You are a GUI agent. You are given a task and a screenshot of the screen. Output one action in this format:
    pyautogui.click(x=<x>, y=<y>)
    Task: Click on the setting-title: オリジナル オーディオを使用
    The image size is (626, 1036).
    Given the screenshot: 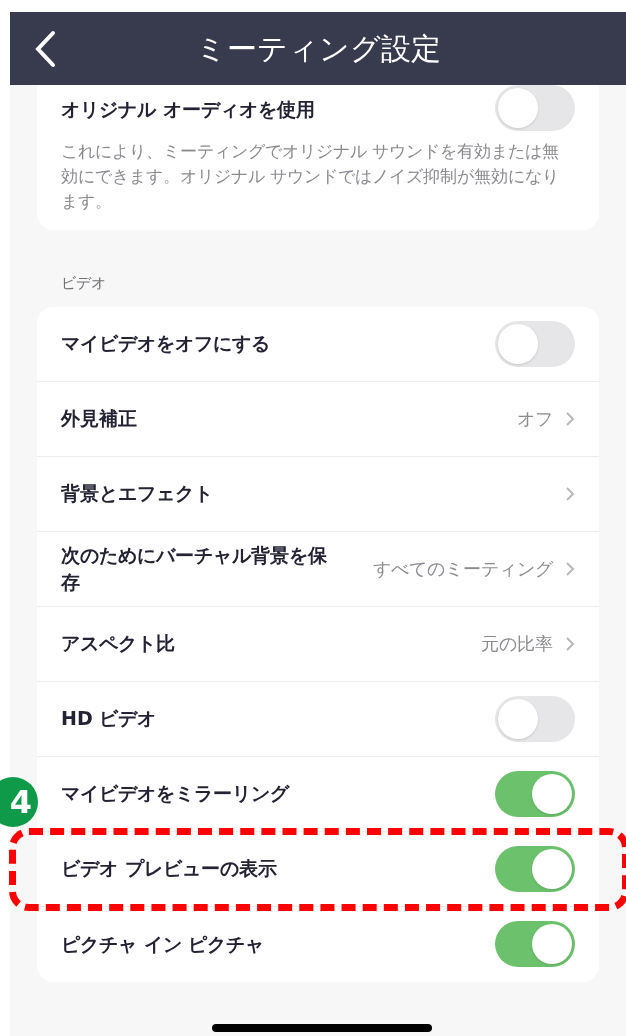 What is the action you would take?
    pyautogui.click(x=188, y=109)
    